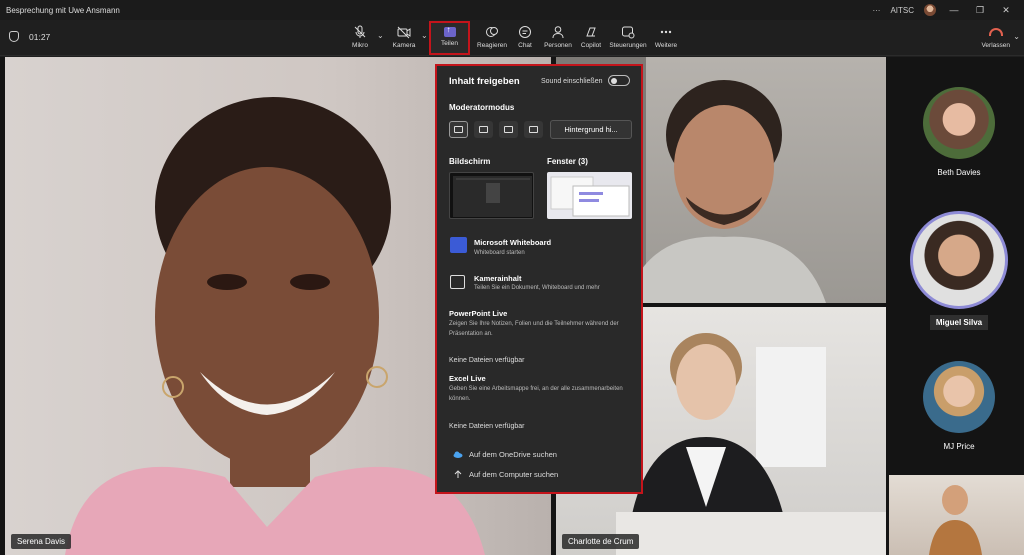 Image resolution: width=1024 pixels, height=555 pixels. What do you see at coordinates (449, 43) in the screenshot?
I see `share-label: Teilen` at bounding box center [449, 43].